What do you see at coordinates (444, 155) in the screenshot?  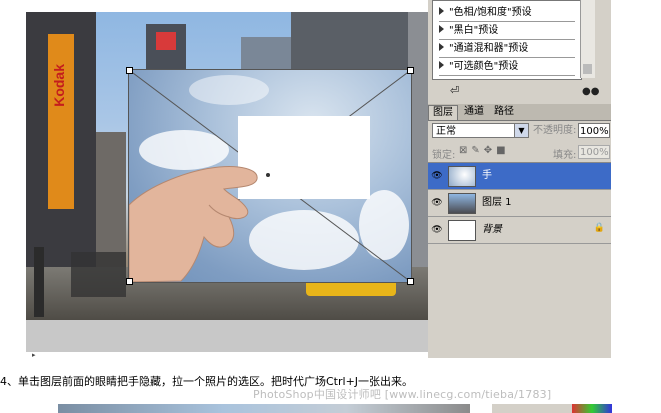 I see `lock-label: 锁定:` at bounding box center [444, 155].